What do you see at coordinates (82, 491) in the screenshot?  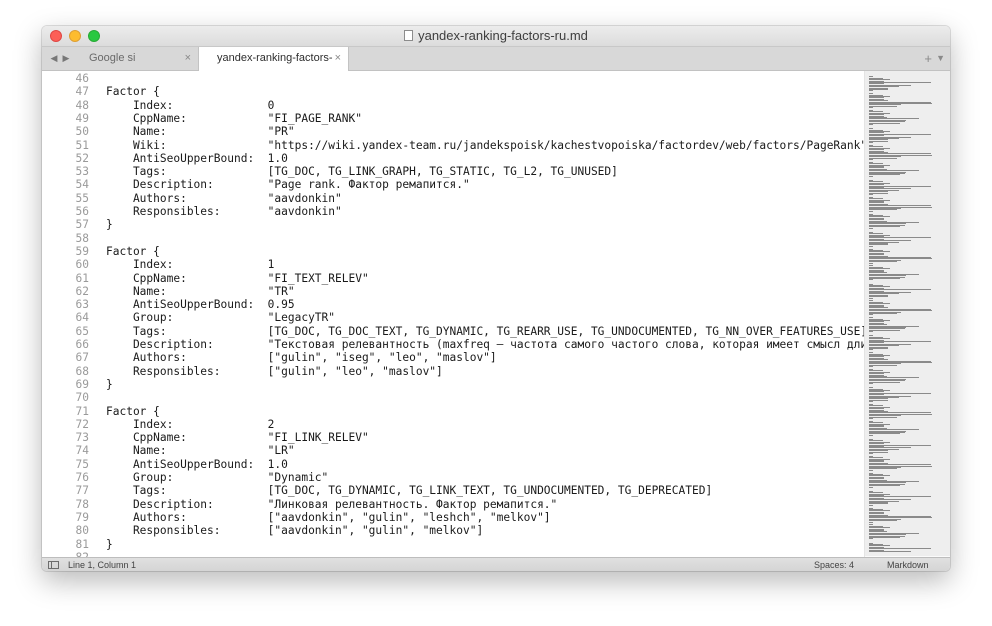 I see `line-number: 77` at bounding box center [82, 491].